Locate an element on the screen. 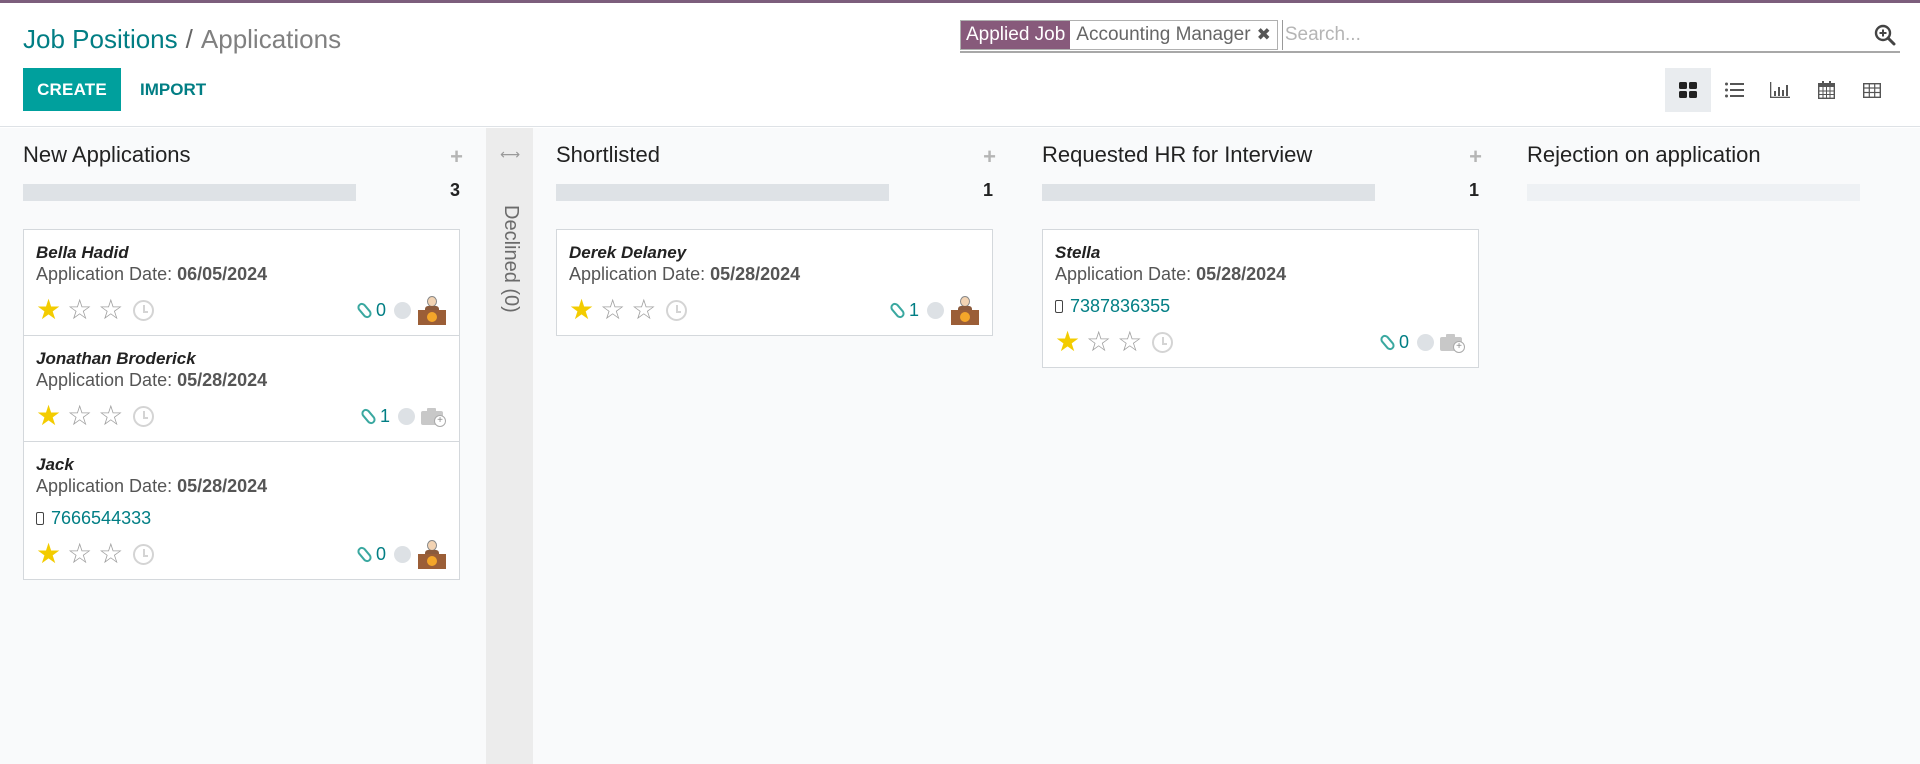 The image size is (1920, 764). search-facet: Applied Job Accounting Manager ✖ is located at coordinates (1119, 35).